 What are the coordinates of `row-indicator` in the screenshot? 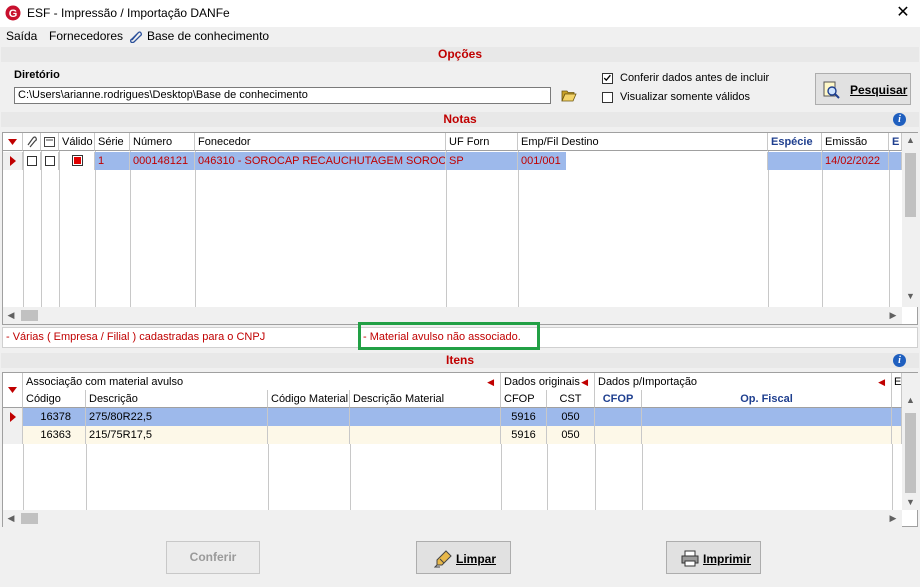 It's located at (13, 161).